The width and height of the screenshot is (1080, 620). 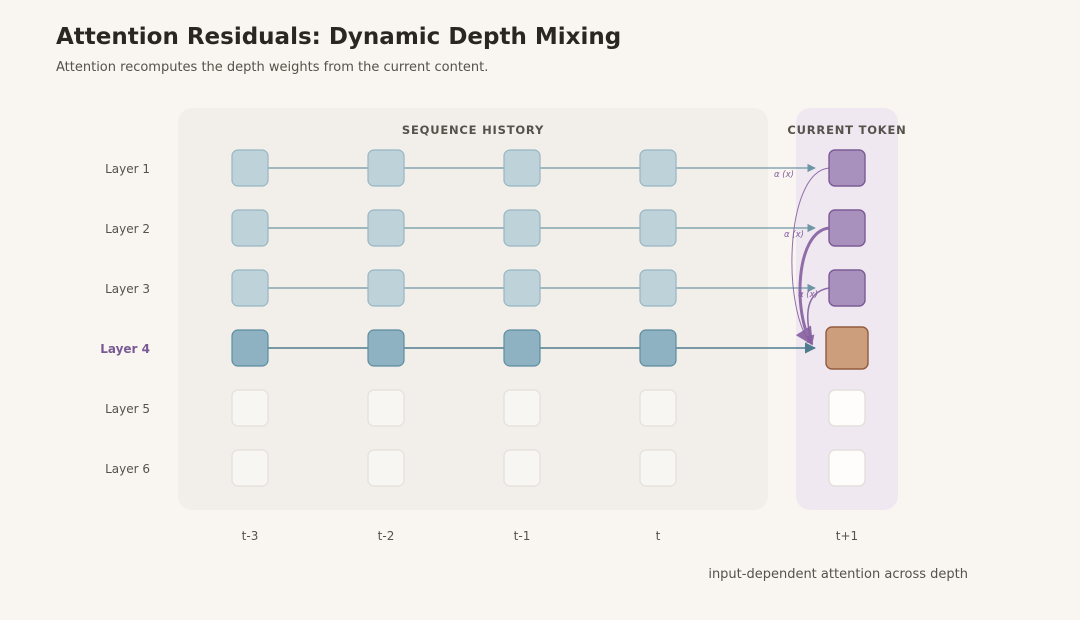 I want to click on diagram-caption: input-dependent attention across depth, so click(x=838, y=574).